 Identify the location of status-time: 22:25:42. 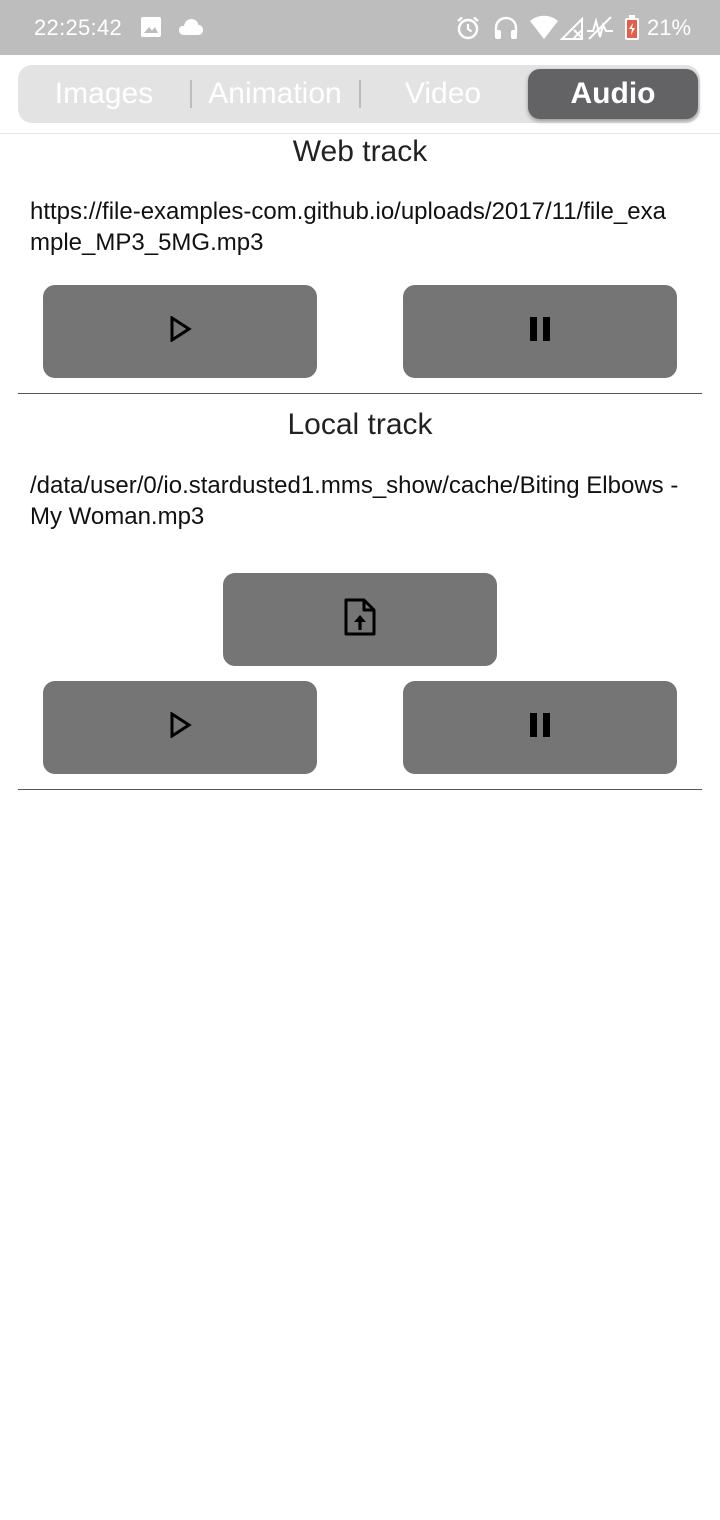
(78, 27).